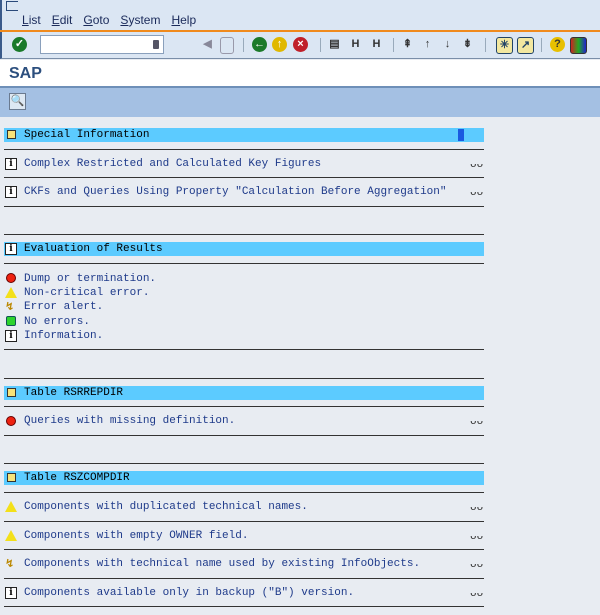 The image size is (600, 615). What do you see at coordinates (87, 135) in the screenshot?
I see `section-title: Special Information` at bounding box center [87, 135].